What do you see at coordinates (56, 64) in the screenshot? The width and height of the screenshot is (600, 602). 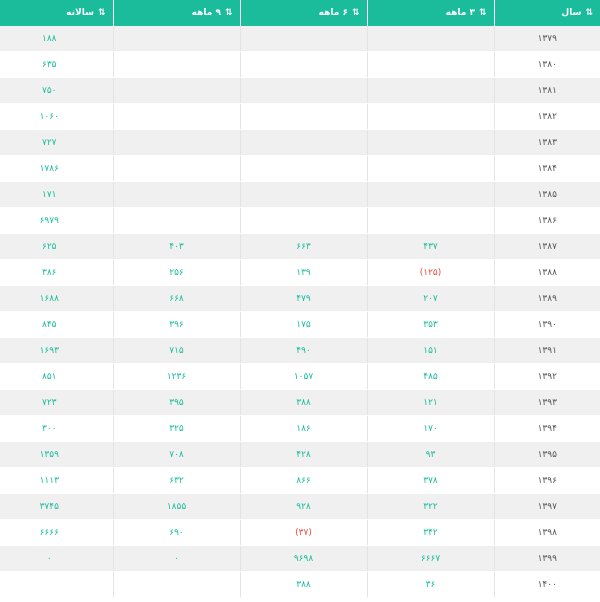 I see `value-cell-annual: ۶۳۵` at bounding box center [56, 64].